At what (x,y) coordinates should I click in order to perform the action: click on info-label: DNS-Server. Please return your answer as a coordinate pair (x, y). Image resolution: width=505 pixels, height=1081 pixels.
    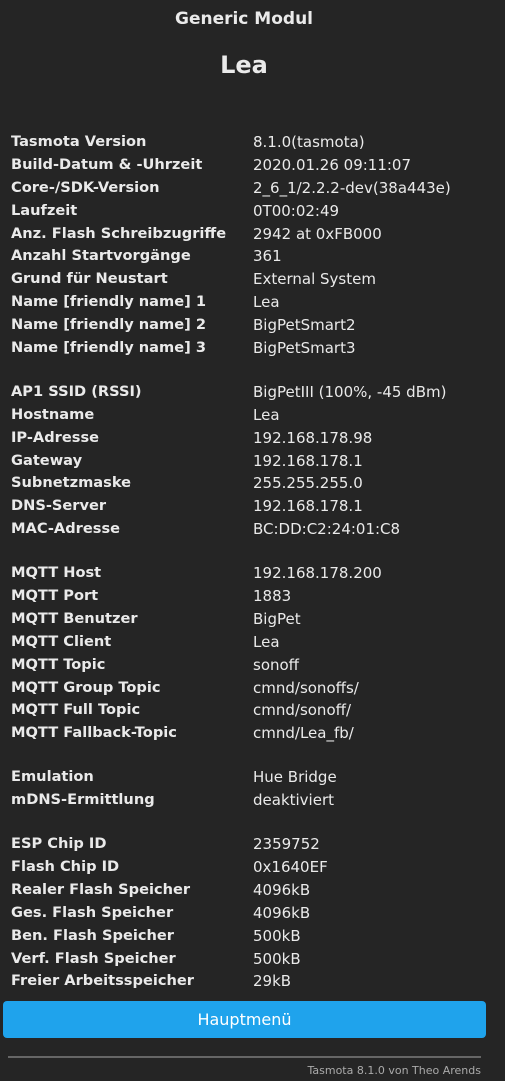
    Looking at the image, I should click on (59, 506).